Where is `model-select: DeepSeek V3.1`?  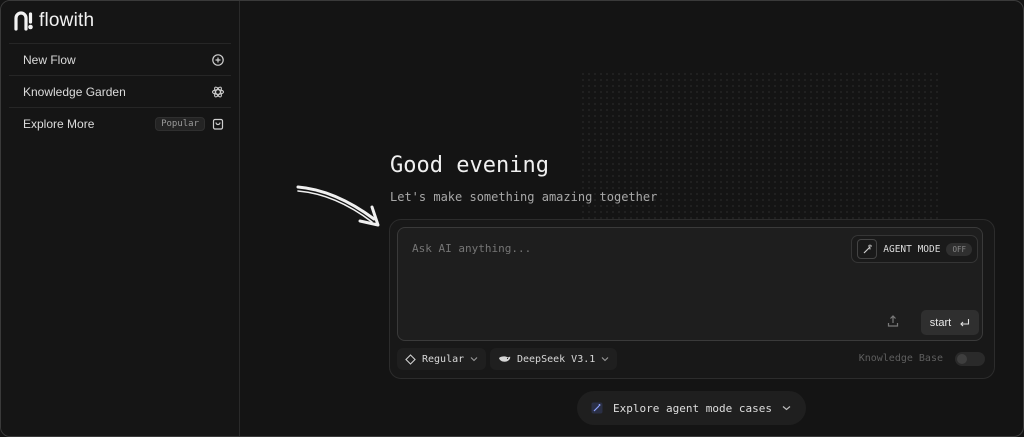 model-select: DeepSeek V3.1 is located at coordinates (554, 359).